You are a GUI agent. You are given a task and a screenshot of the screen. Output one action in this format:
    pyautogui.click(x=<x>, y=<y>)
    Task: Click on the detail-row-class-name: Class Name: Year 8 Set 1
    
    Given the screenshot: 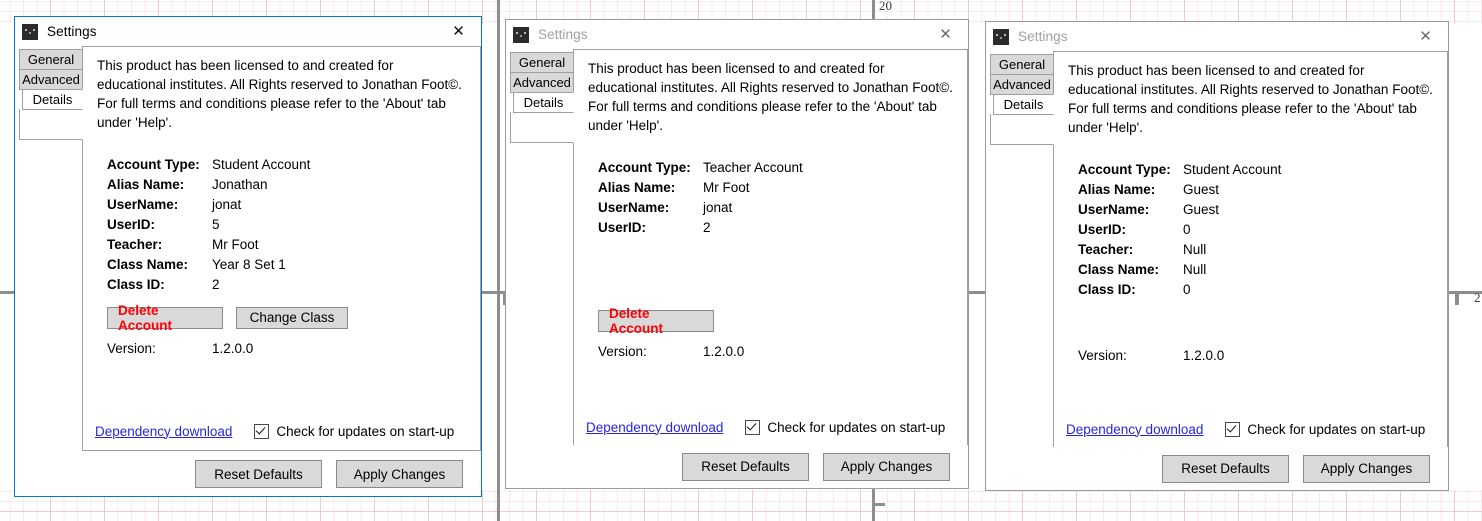 What is the action you would take?
    pyautogui.click(x=293, y=265)
    